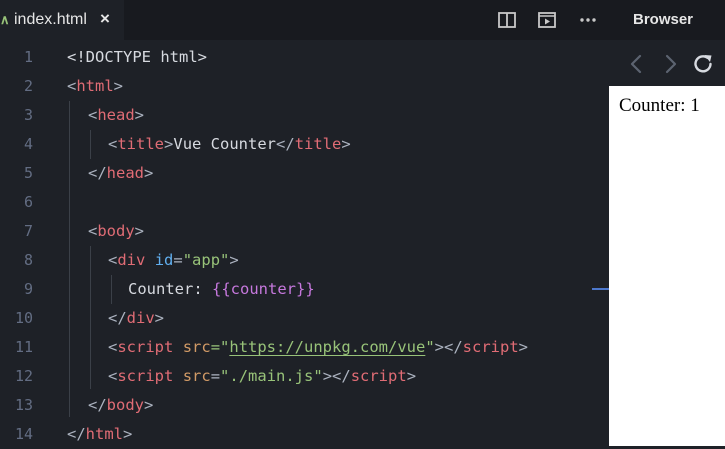  What do you see at coordinates (23, 318) in the screenshot?
I see `line-number: 10` at bounding box center [23, 318].